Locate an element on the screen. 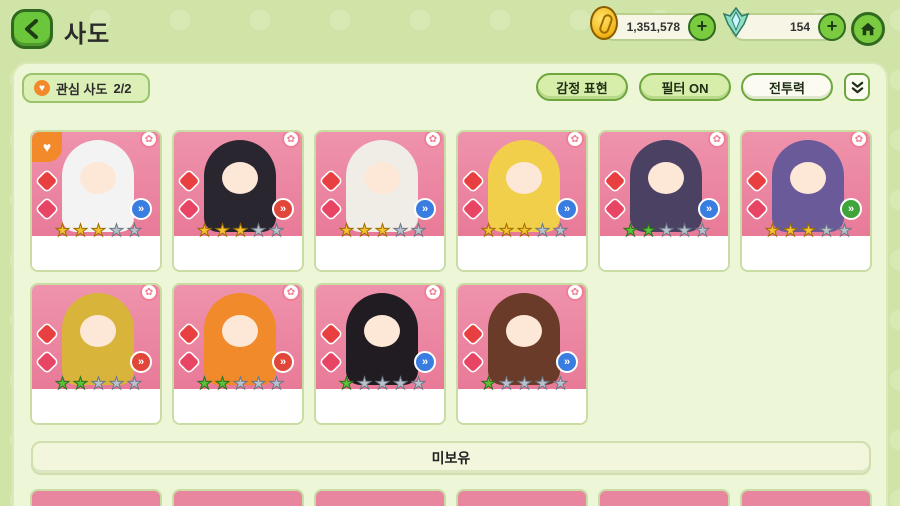 This screenshot has width=900, height=506. sort-order-button is located at coordinates (857, 87).